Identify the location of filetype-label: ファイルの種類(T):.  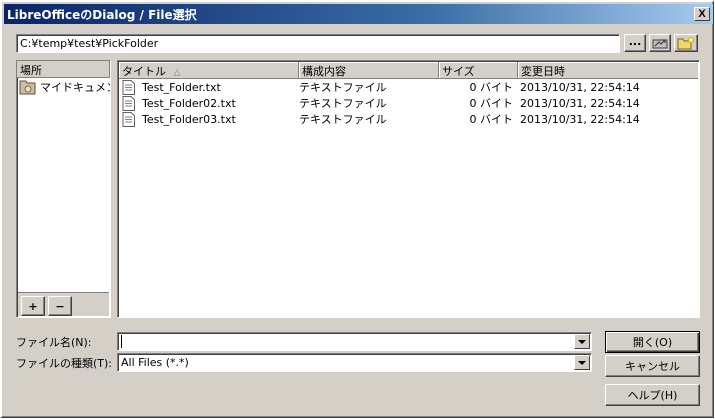
(64, 363).